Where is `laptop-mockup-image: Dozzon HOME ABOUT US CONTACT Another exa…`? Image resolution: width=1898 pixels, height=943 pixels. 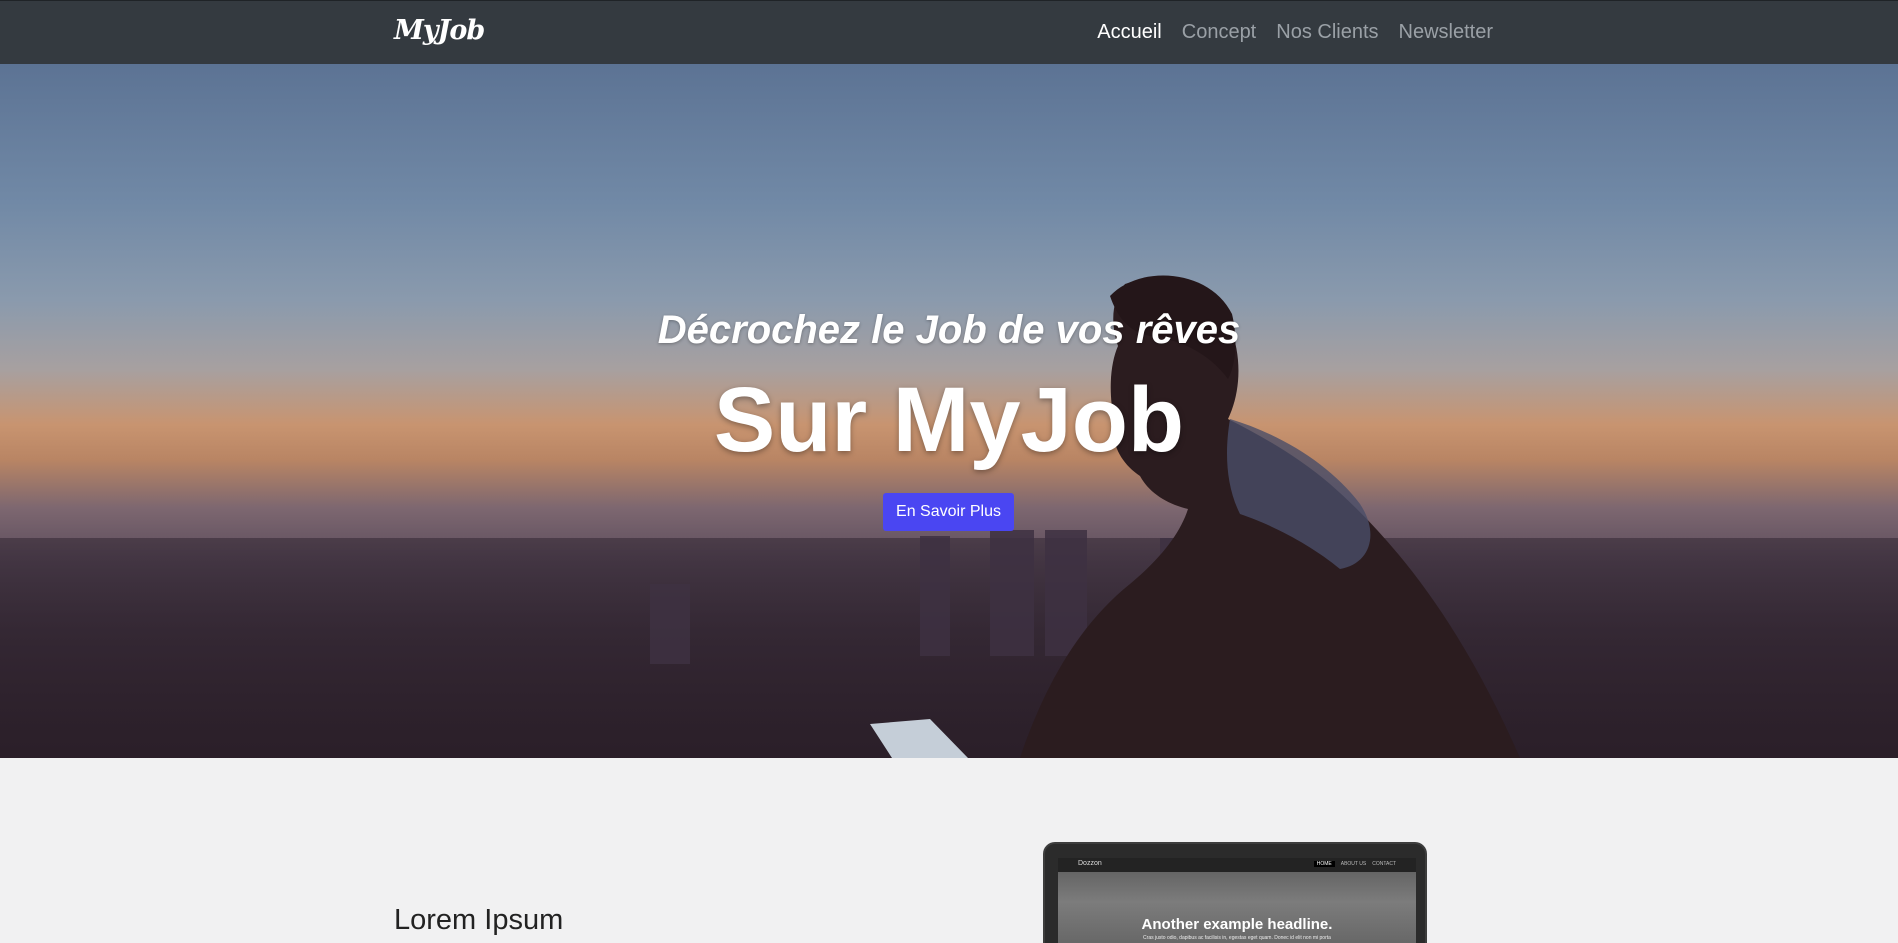 laptop-mockup-image: Dozzon HOME ABOUT US CONTACT Another exa… is located at coordinates (1235, 892).